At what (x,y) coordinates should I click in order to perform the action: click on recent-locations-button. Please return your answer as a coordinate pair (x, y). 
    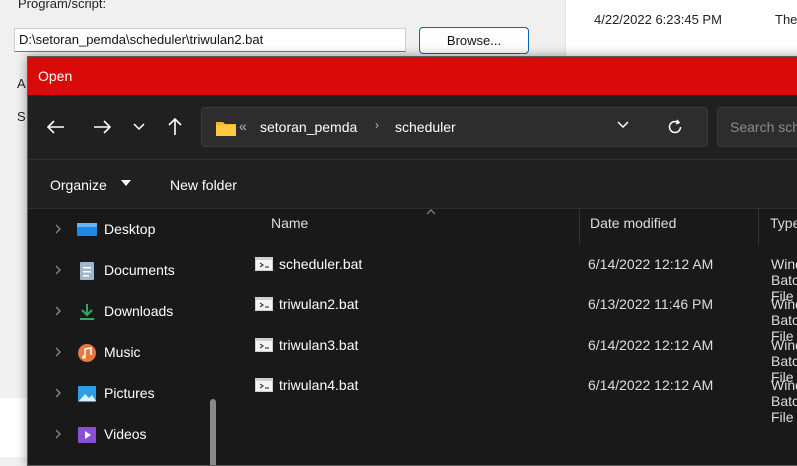
    Looking at the image, I should click on (139, 127).